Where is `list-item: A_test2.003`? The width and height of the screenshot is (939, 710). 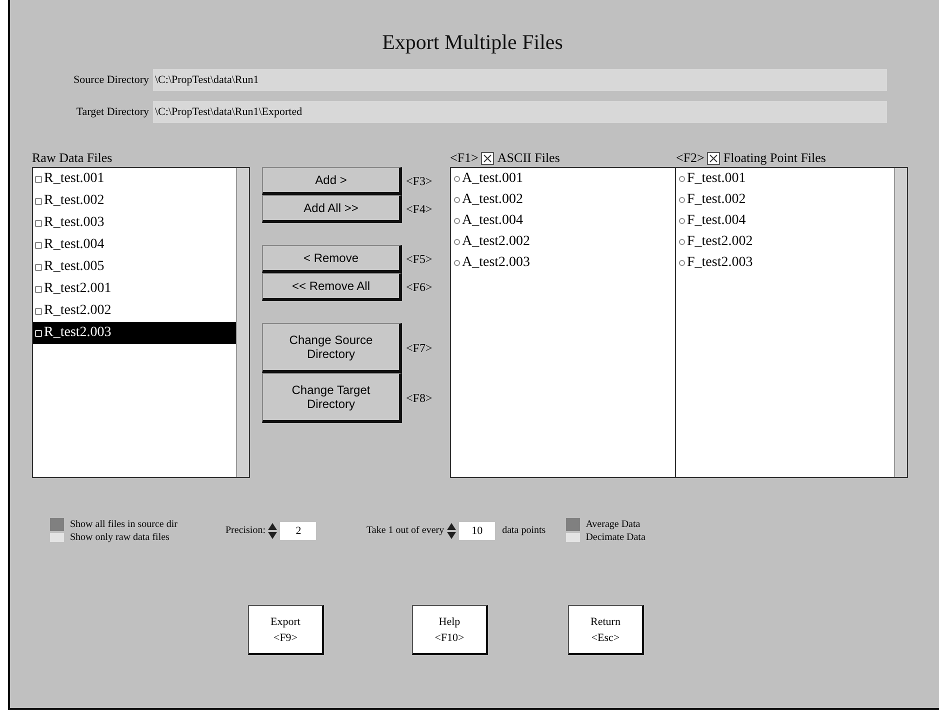 list-item: A_test2.003 is located at coordinates (563, 262).